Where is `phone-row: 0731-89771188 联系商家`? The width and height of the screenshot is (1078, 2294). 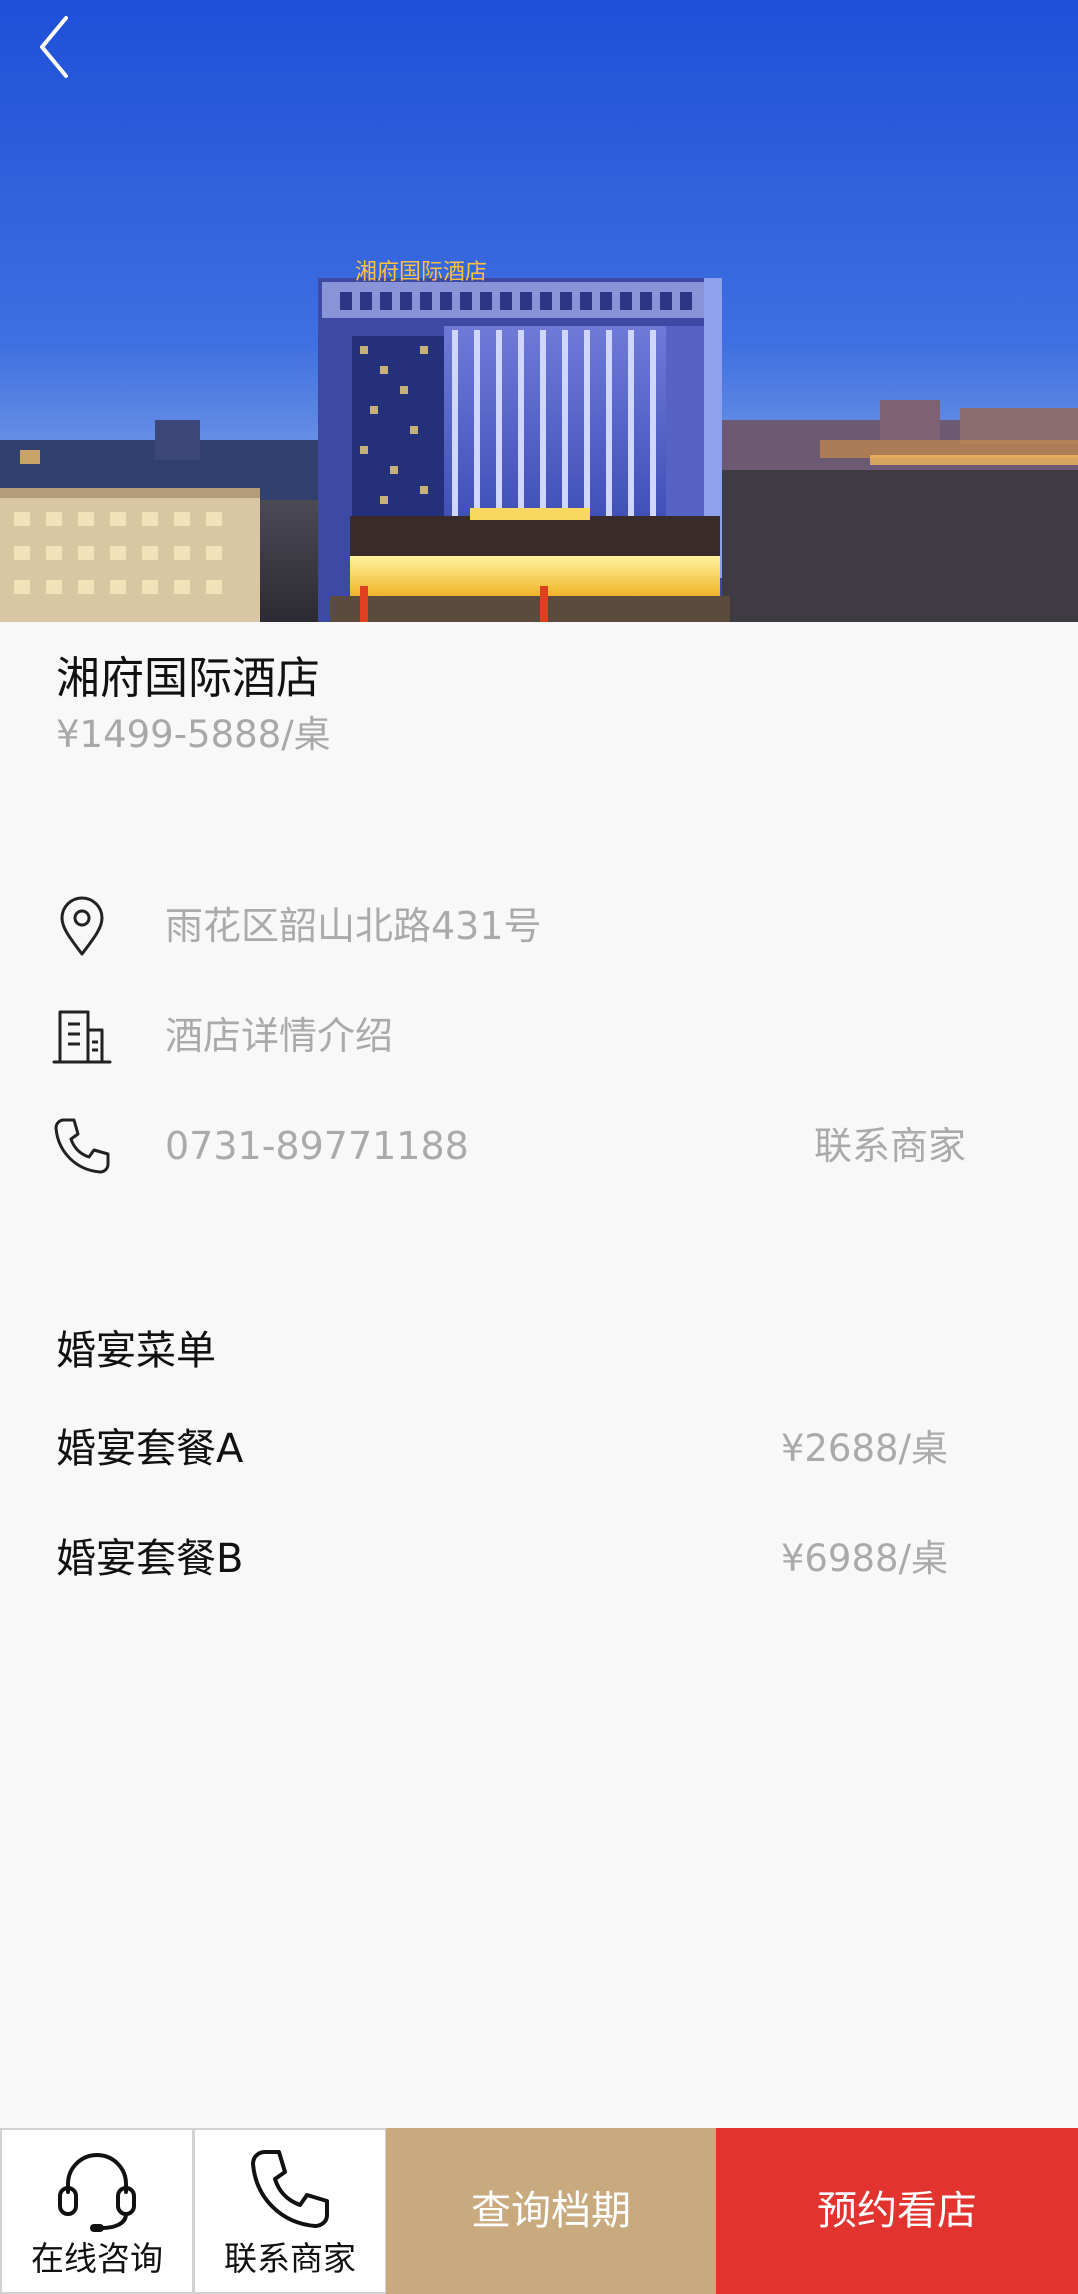 phone-row: 0731-89771188 联系商家 is located at coordinates (539, 1146).